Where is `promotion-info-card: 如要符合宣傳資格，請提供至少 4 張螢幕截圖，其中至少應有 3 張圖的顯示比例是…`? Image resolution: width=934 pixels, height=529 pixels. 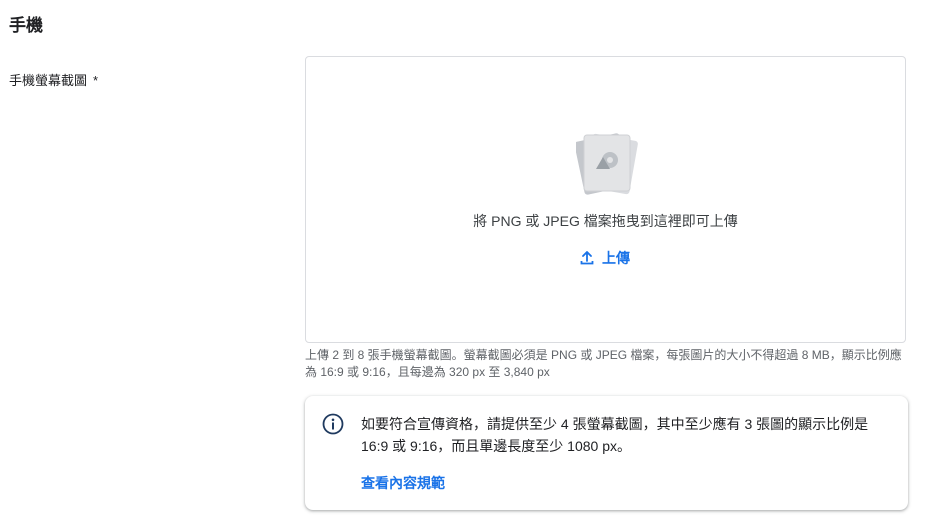
promotion-info-card: 如要符合宣傳資格，請提供至少 4 張螢幕截圖，其中至少應有 3 張圖的顯示比例是… is located at coordinates (606, 453).